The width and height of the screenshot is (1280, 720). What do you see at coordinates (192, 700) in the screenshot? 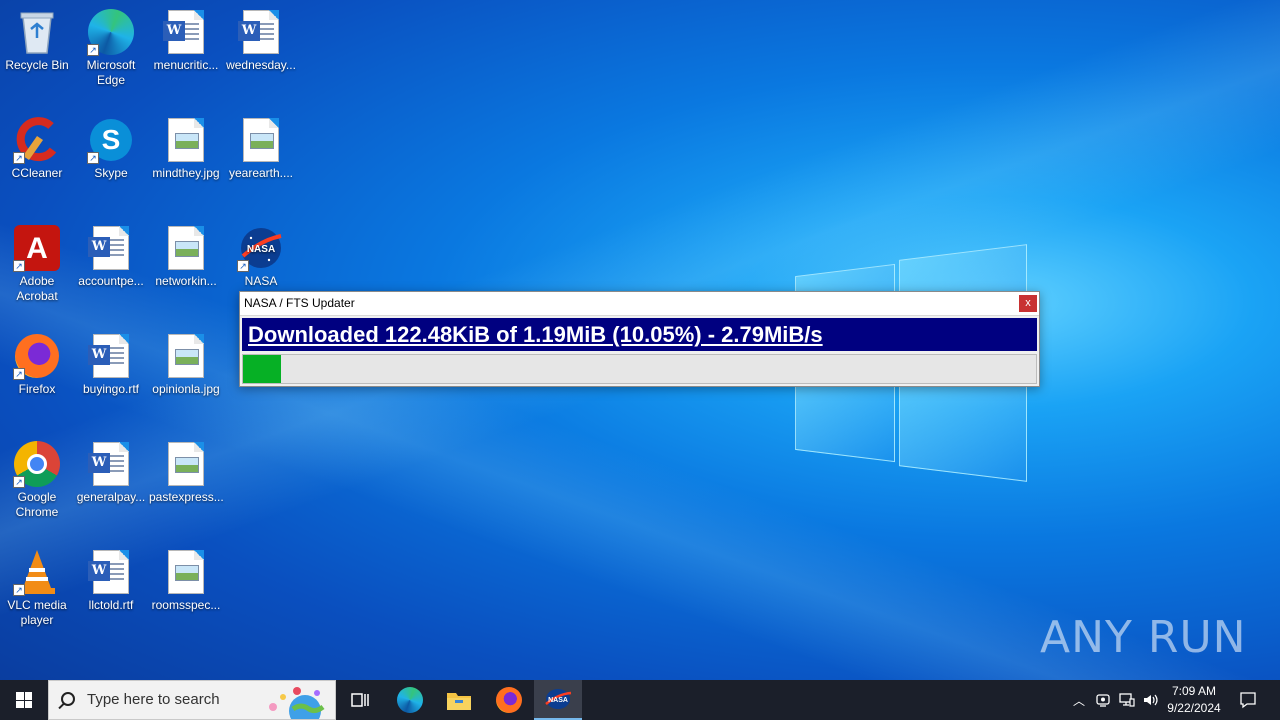
I see `taskbar-search-box: Type here to search` at bounding box center [192, 700].